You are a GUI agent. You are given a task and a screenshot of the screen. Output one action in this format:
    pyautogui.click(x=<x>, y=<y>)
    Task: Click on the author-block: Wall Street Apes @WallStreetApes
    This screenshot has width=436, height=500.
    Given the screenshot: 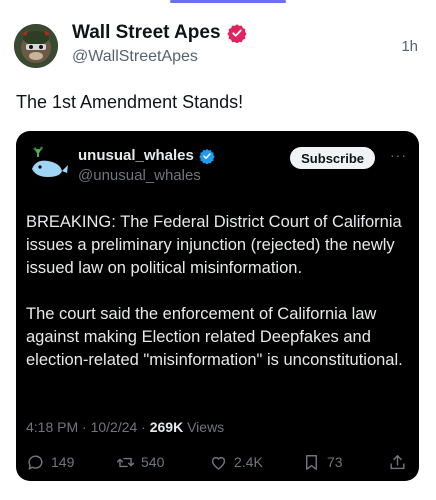 What is the action you would take?
    pyautogui.click(x=159, y=44)
    